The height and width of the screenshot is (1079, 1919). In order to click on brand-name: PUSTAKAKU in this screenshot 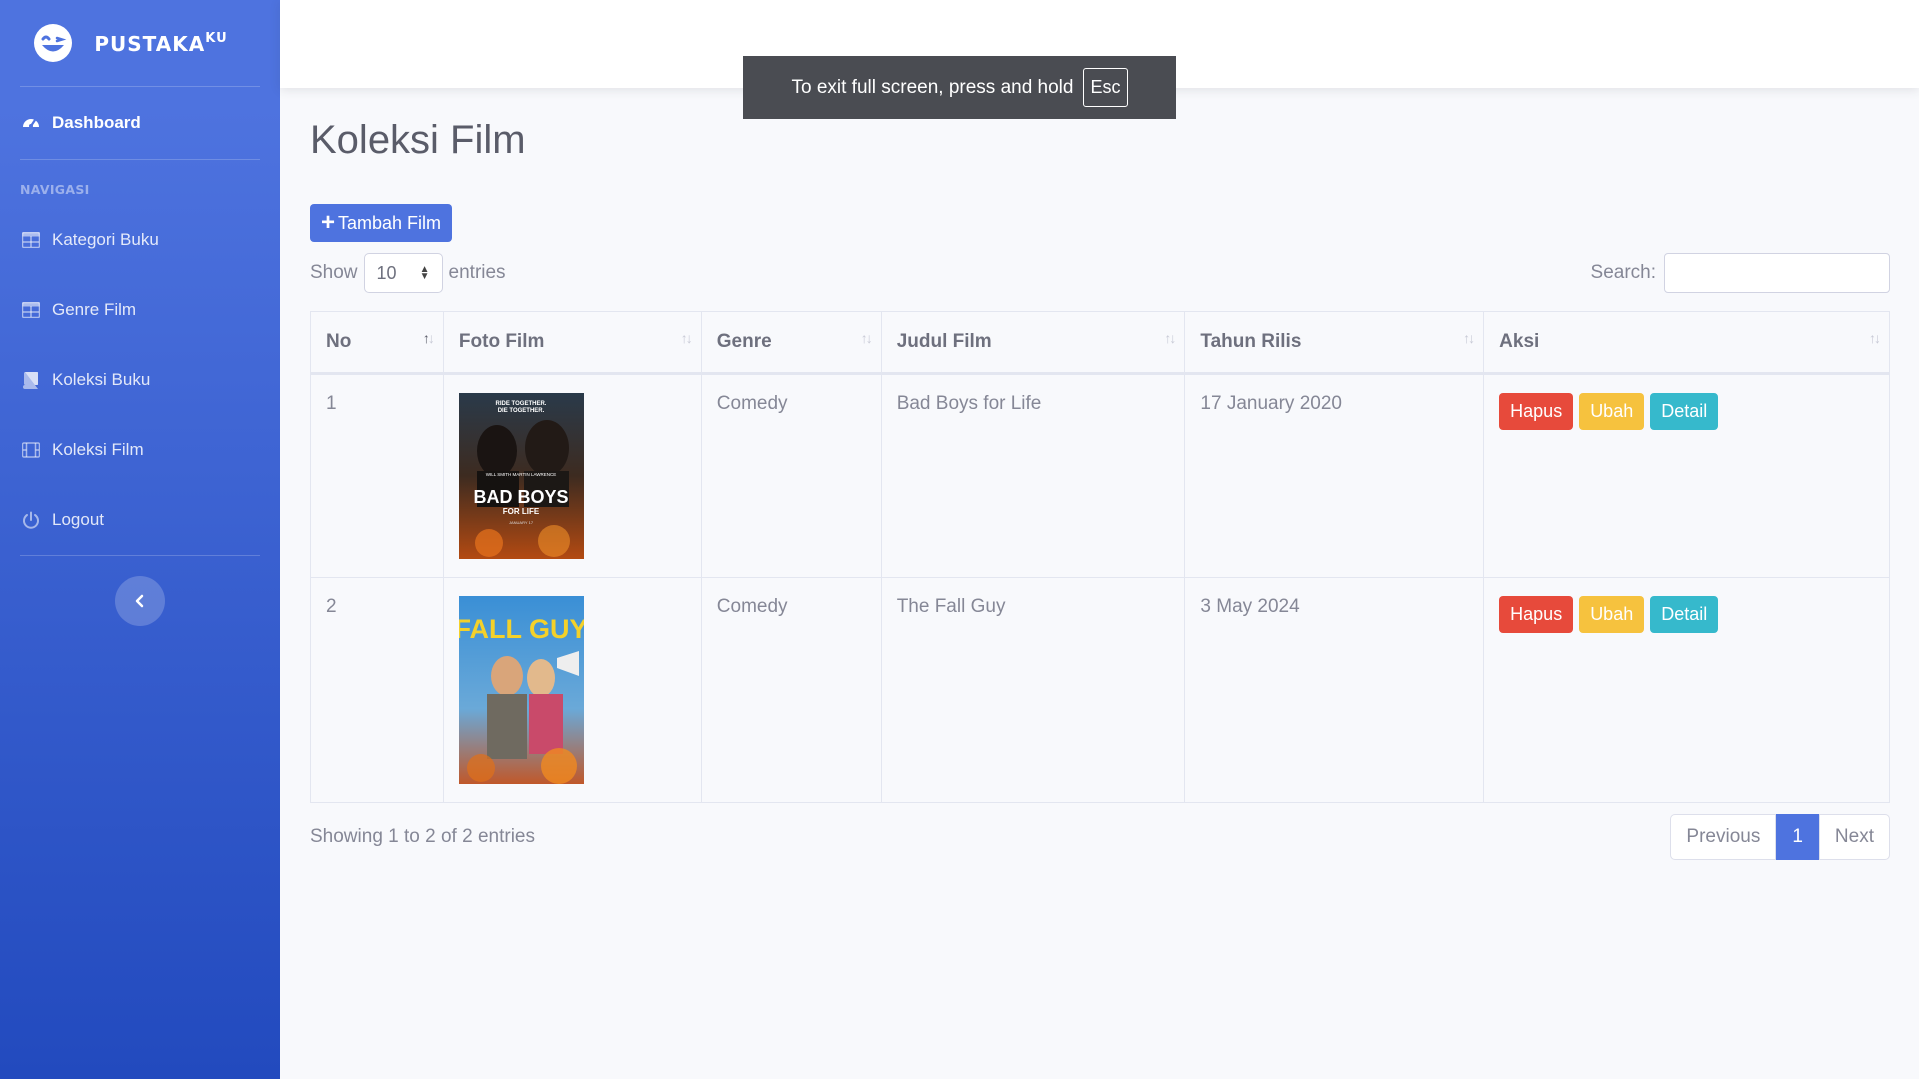, I will do `click(161, 43)`.